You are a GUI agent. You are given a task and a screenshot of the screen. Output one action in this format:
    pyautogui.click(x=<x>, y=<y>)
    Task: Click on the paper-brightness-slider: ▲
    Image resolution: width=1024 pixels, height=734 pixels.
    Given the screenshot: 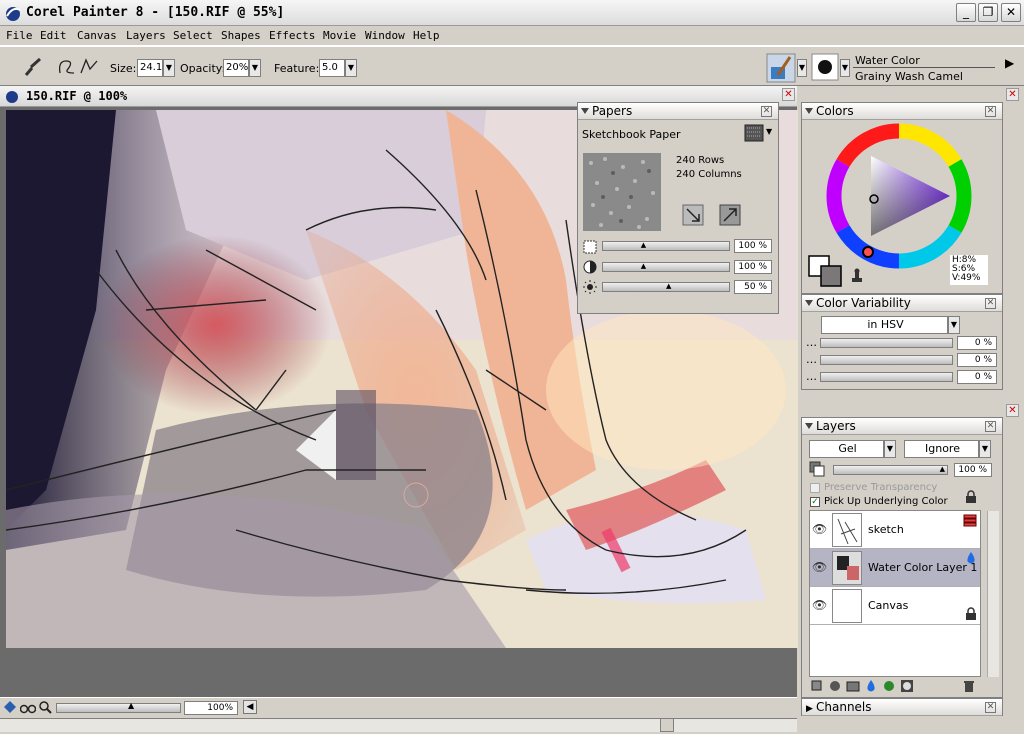 What is the action you would take?
    pyautogui.click(x=666, y=287)
    